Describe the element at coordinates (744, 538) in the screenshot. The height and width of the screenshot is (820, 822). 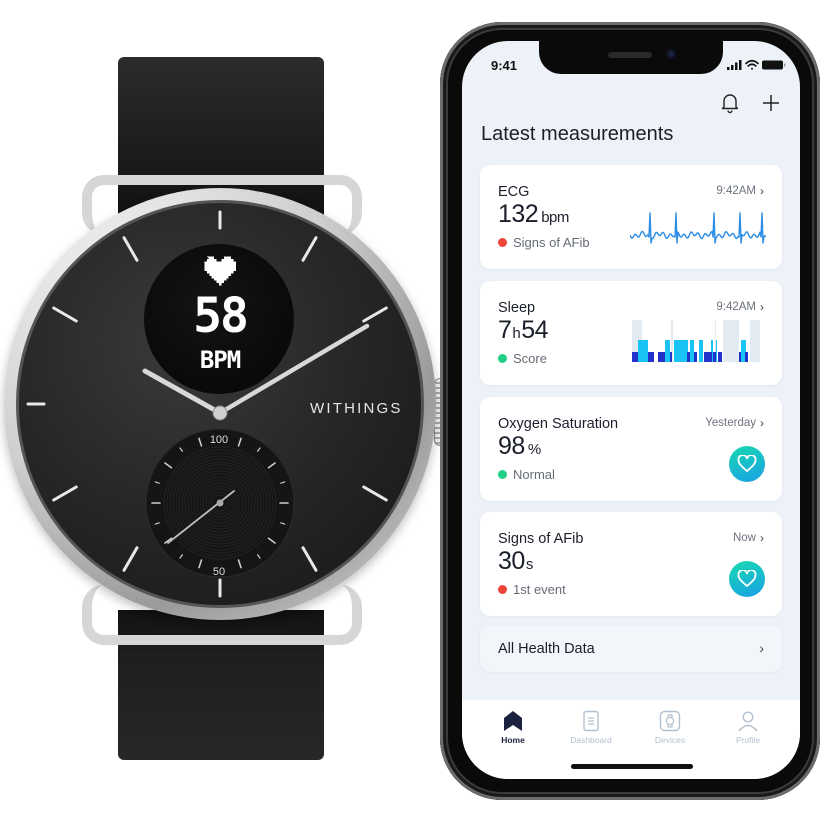
I see `timestamp-text: Now` at that location.